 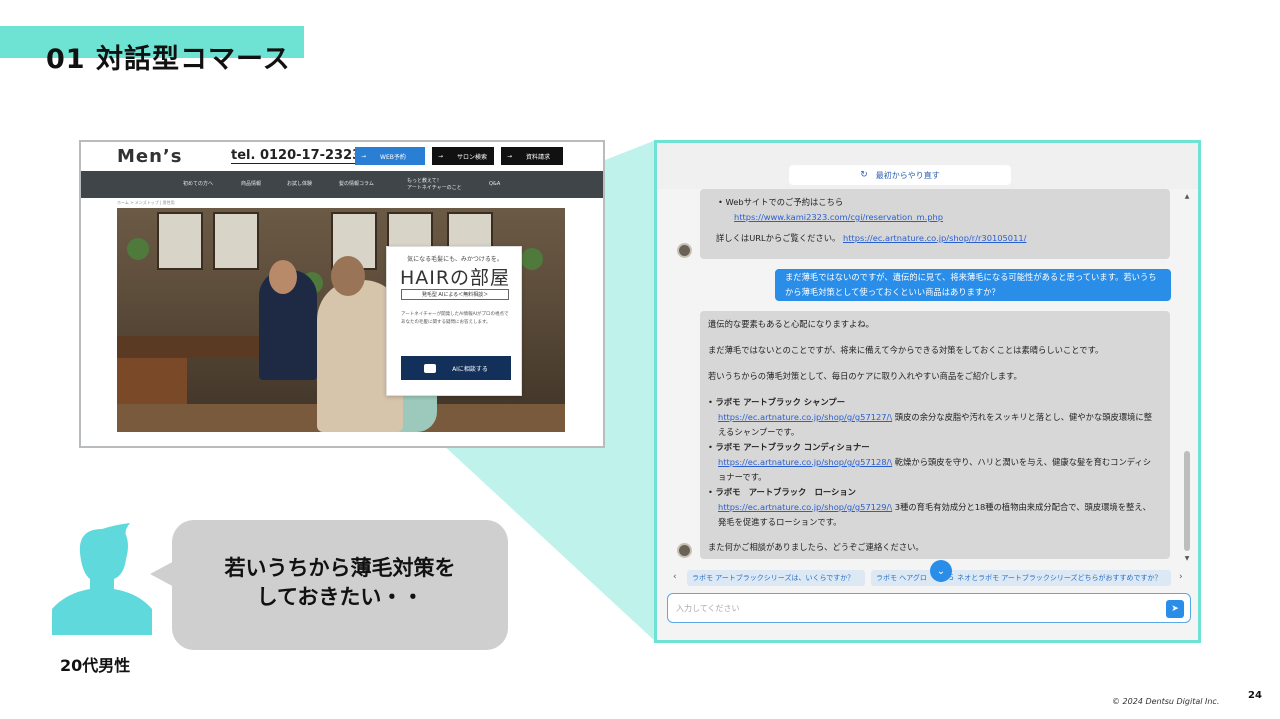 What do you see at coordinates (1181, 577) in the screenshot?
I see `chevron-right-icon: ›` at bounding box center [1181, 577].